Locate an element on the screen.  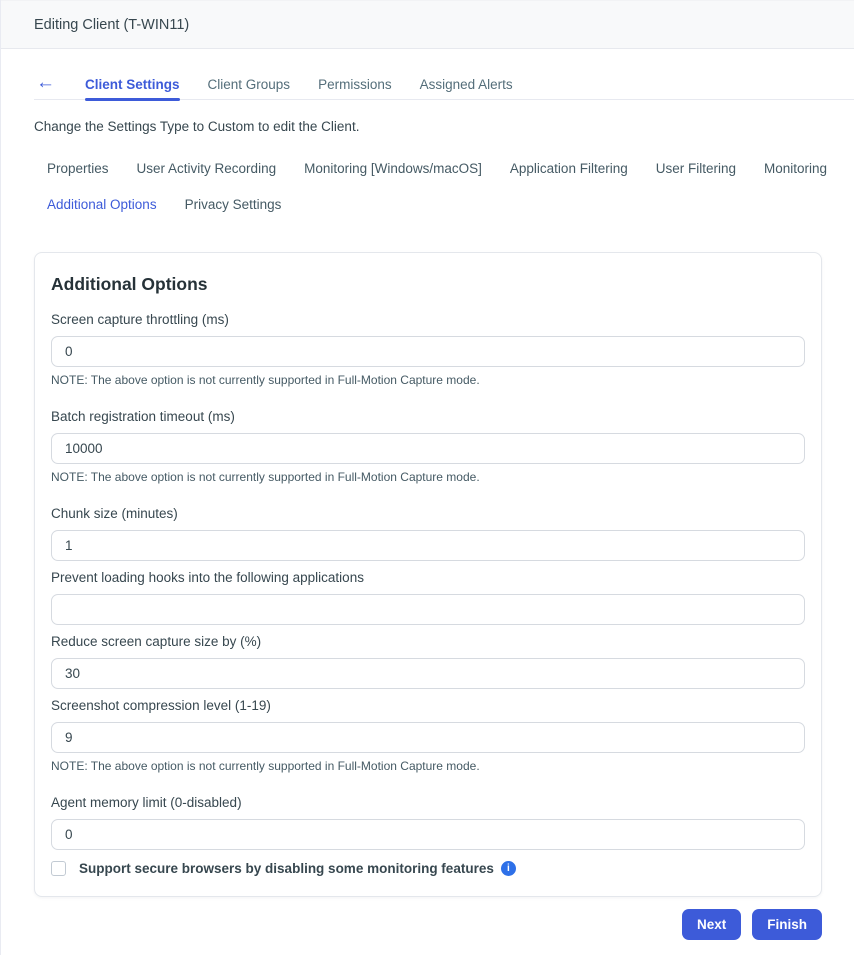
screenshot-compression-level-input is located at coordinates (428, 737).